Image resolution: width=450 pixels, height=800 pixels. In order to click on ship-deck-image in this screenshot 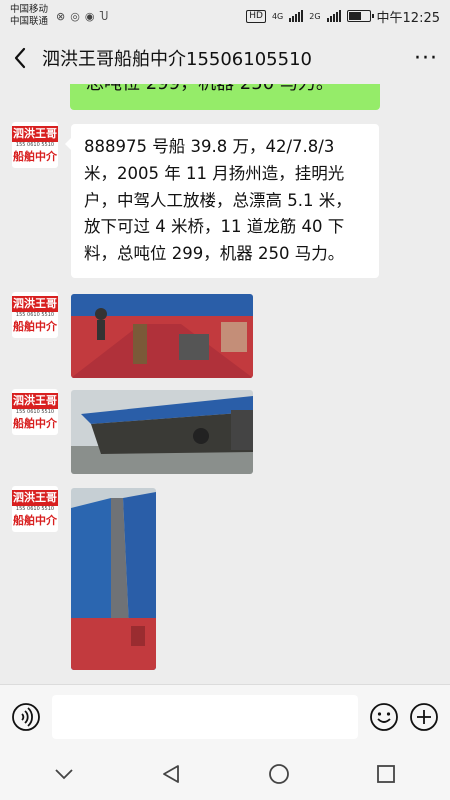, I will do `click(162, 336)`.